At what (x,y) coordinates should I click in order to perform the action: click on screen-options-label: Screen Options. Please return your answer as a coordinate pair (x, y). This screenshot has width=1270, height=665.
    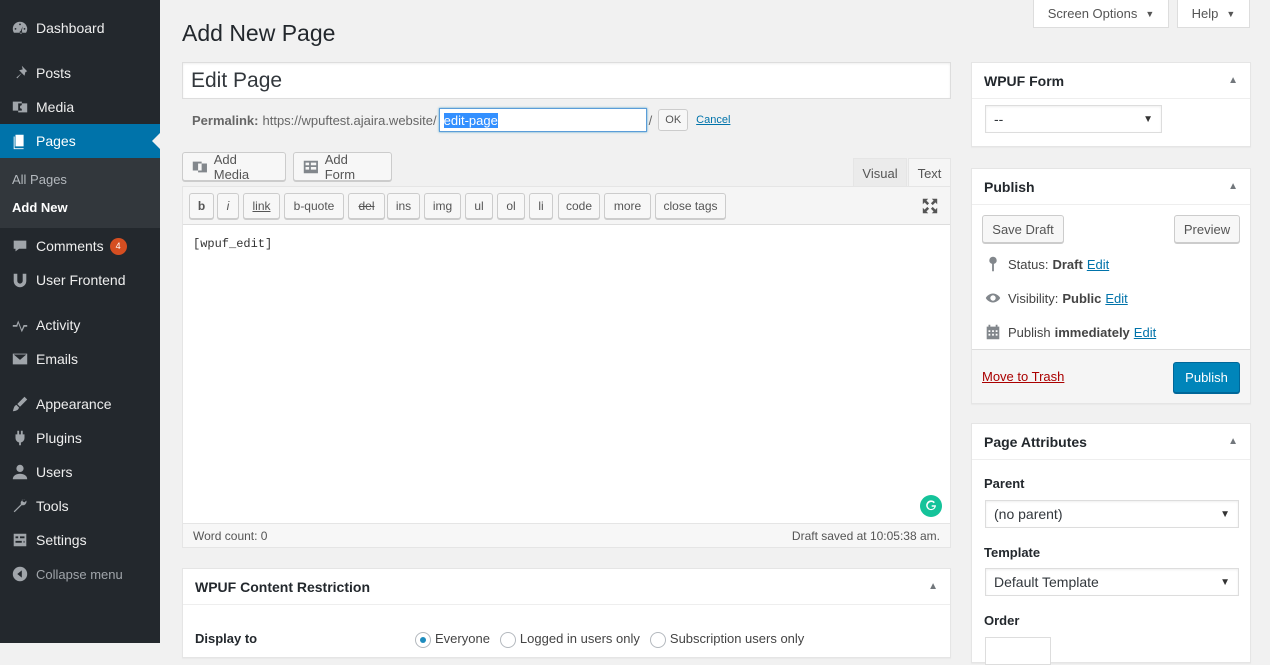
    Looking at the image, I should click on (1092, 13).